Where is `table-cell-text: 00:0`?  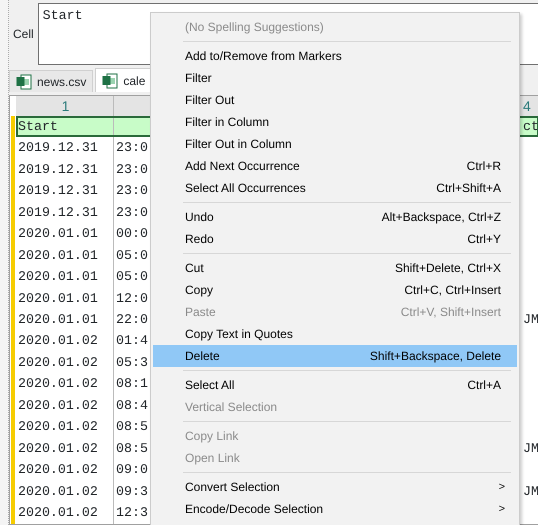 table-cell-text: 00:0 is located at coordinates (132, 234).